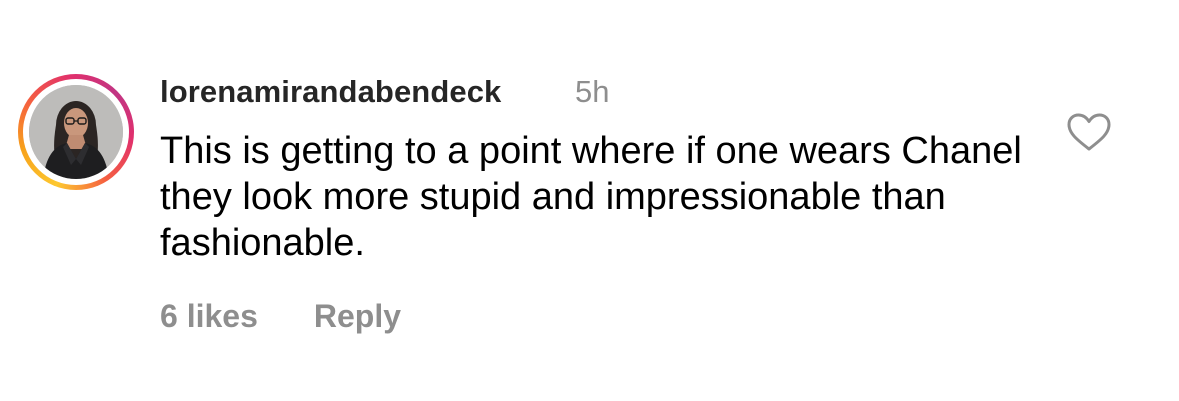 This screenshot has width=1179, height=401. I want to click on avatar-photo, so click(76, 132).